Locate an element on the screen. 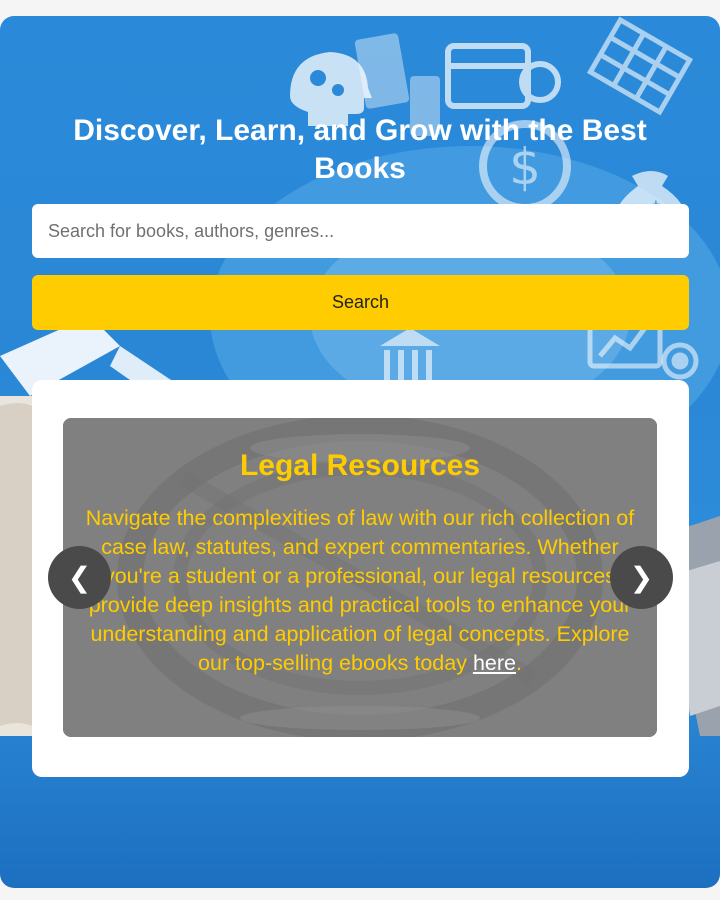  target-icon is located at coordinates (680, 361).